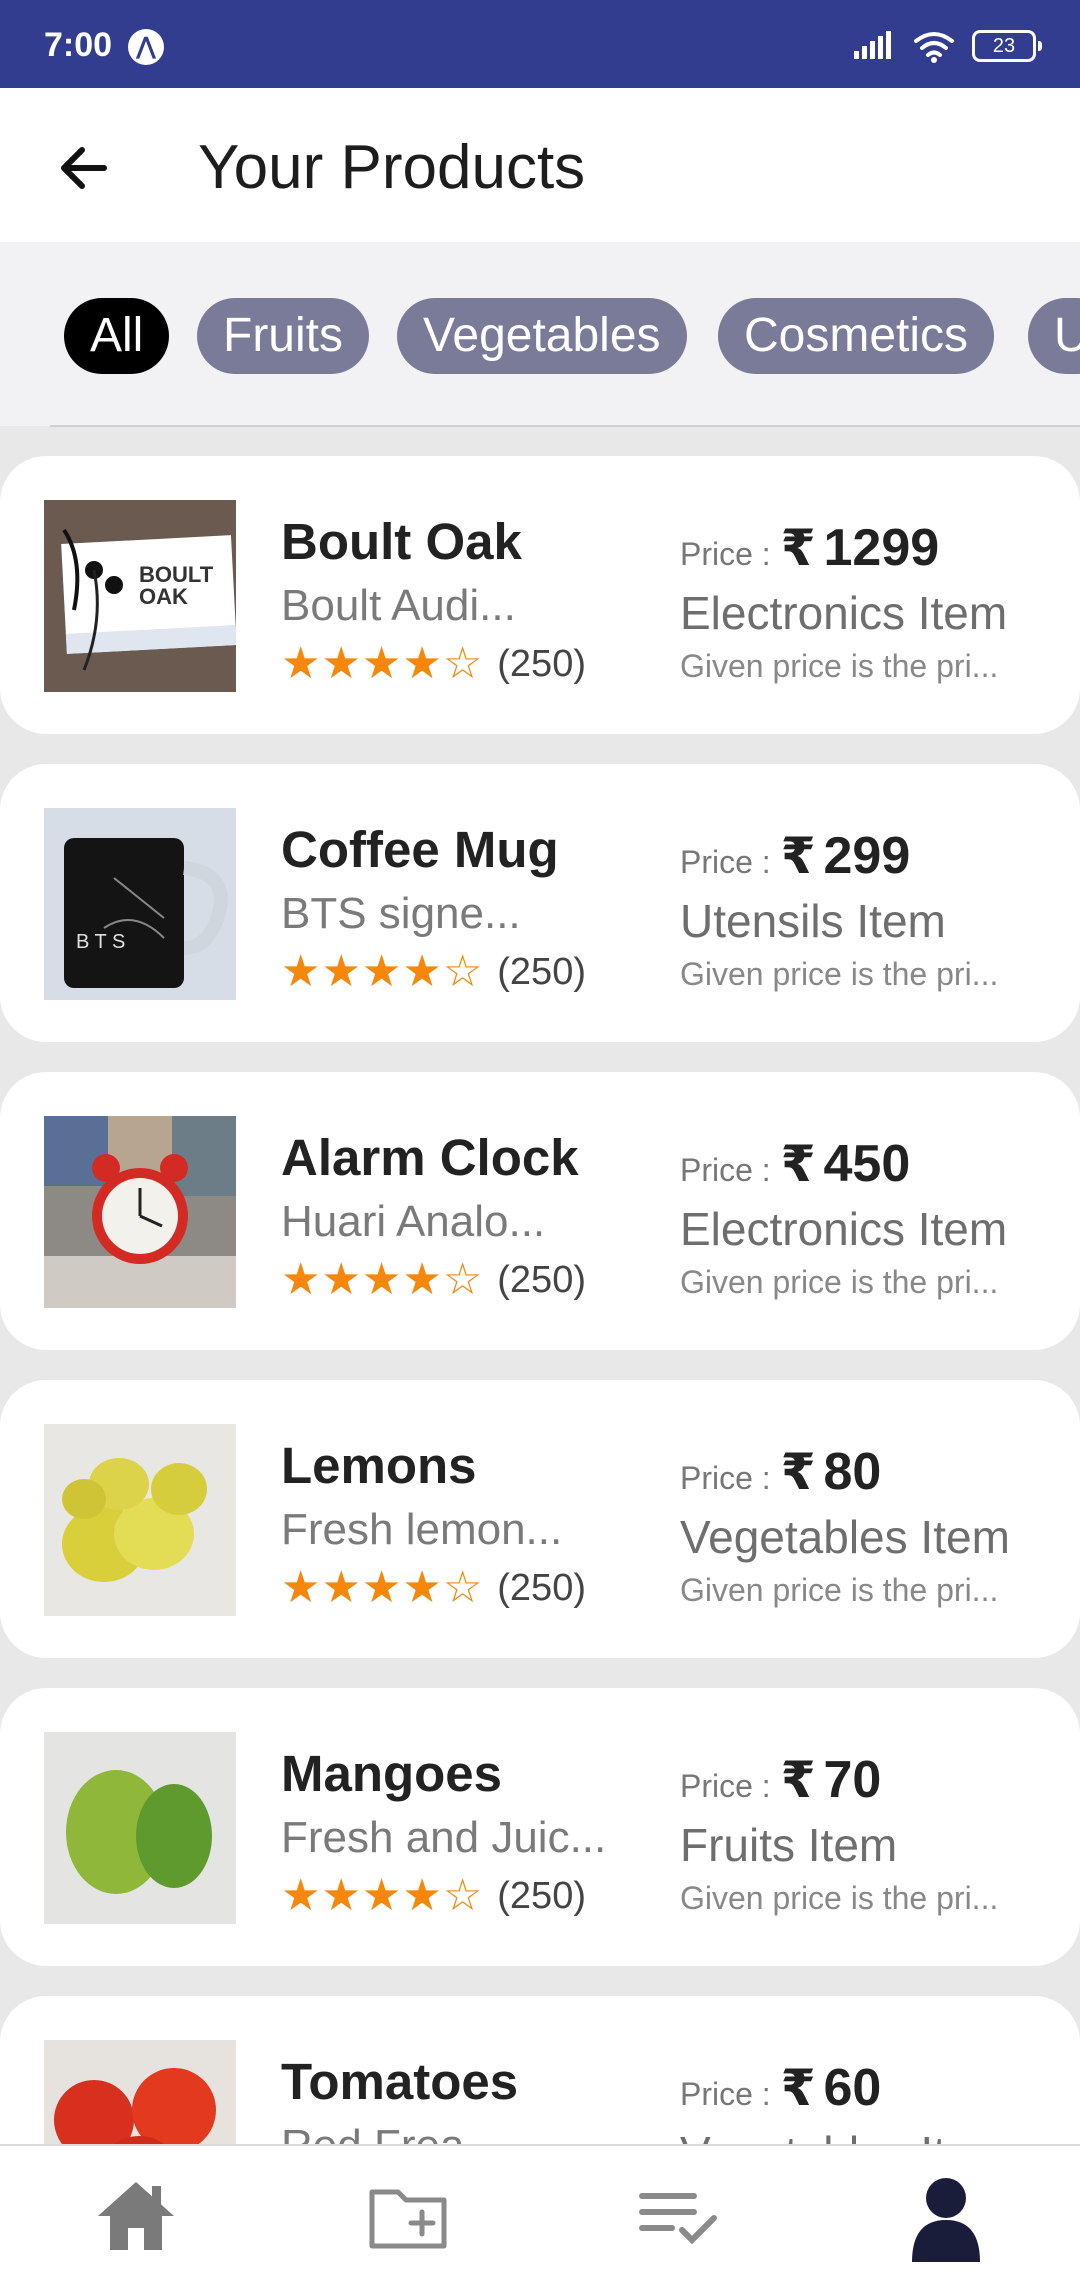 This screenshot has width=1080, height=2280. What do you see at coordinates (780, 1780) in the screenshot?
I see `price-row: Price : ₹70` at bounding box center [780, 1780].